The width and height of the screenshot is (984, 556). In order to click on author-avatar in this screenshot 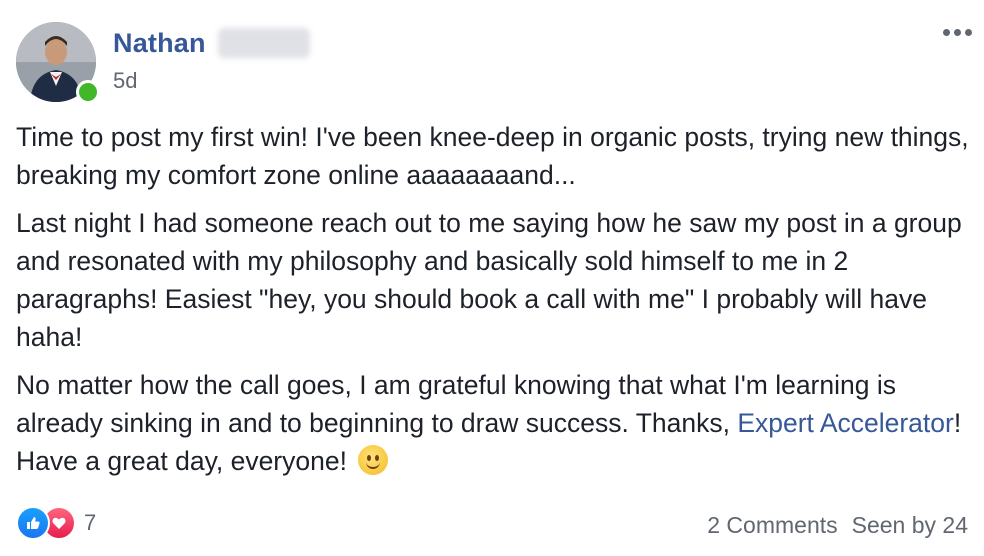, I will do `click(58, 63)`.